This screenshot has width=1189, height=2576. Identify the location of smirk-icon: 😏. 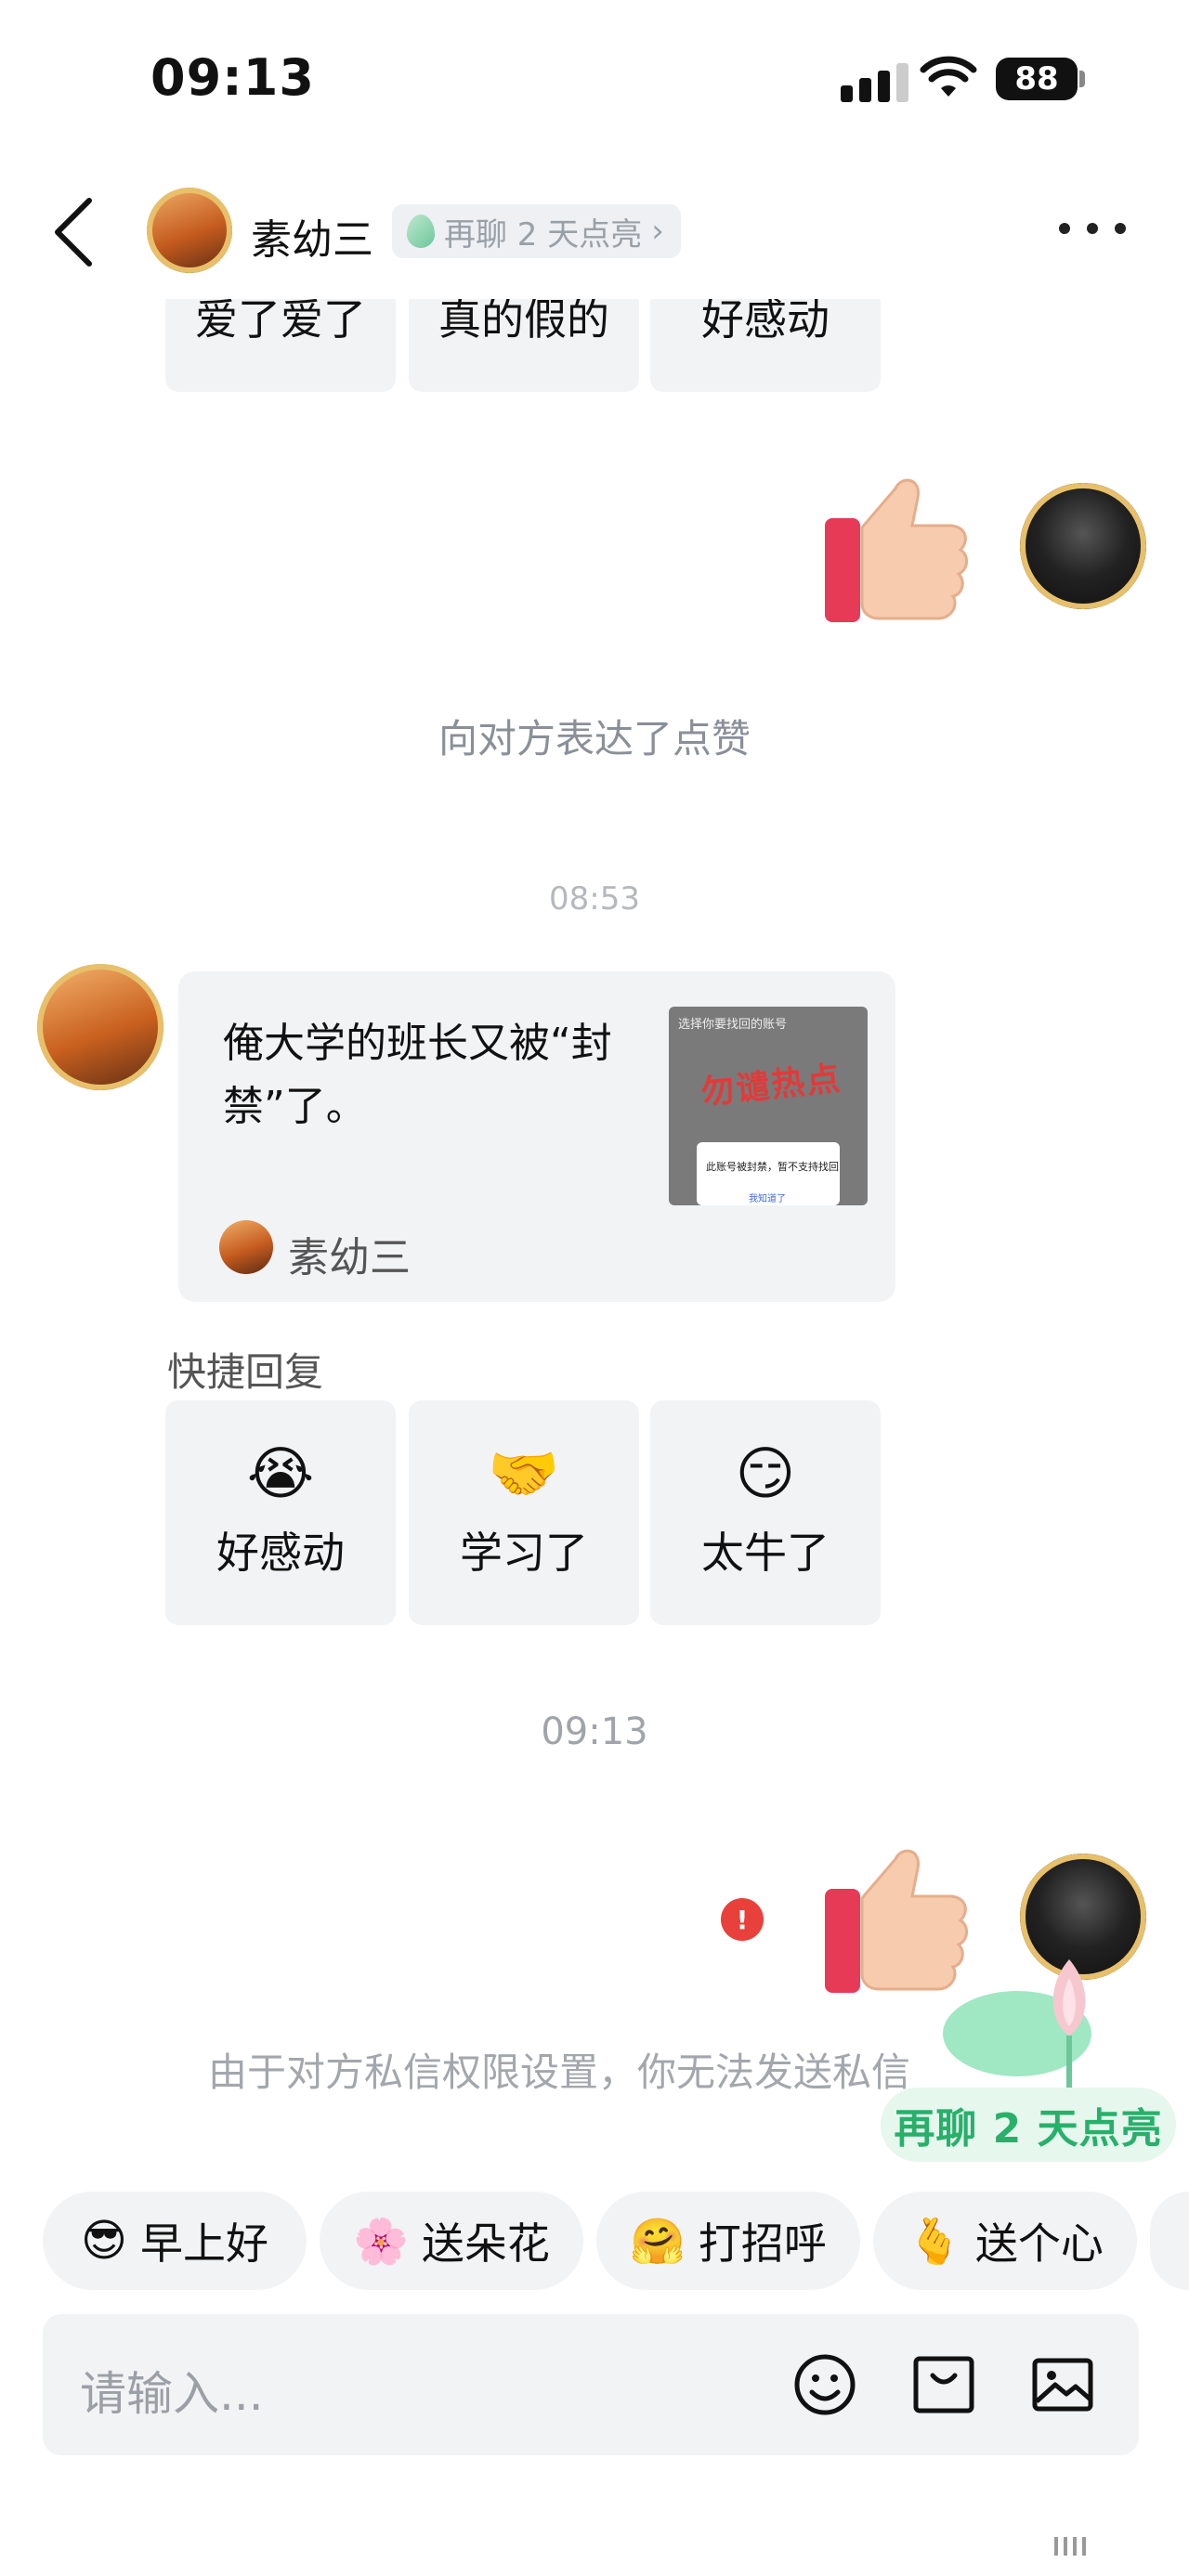
(765, 1473).